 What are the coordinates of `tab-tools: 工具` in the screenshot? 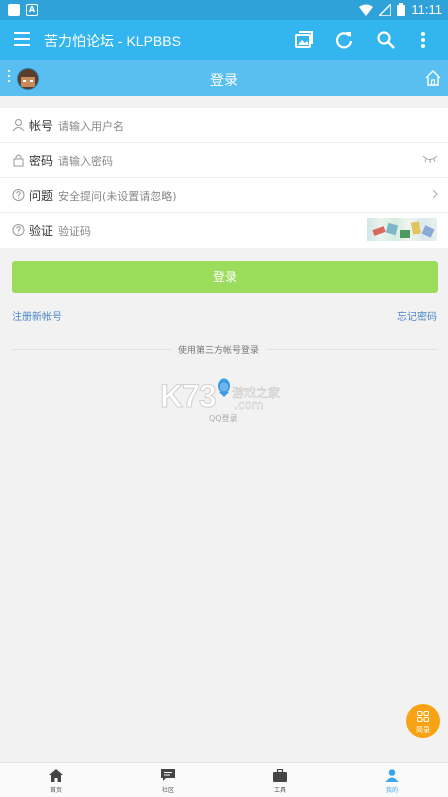 It's located at (280, 780).